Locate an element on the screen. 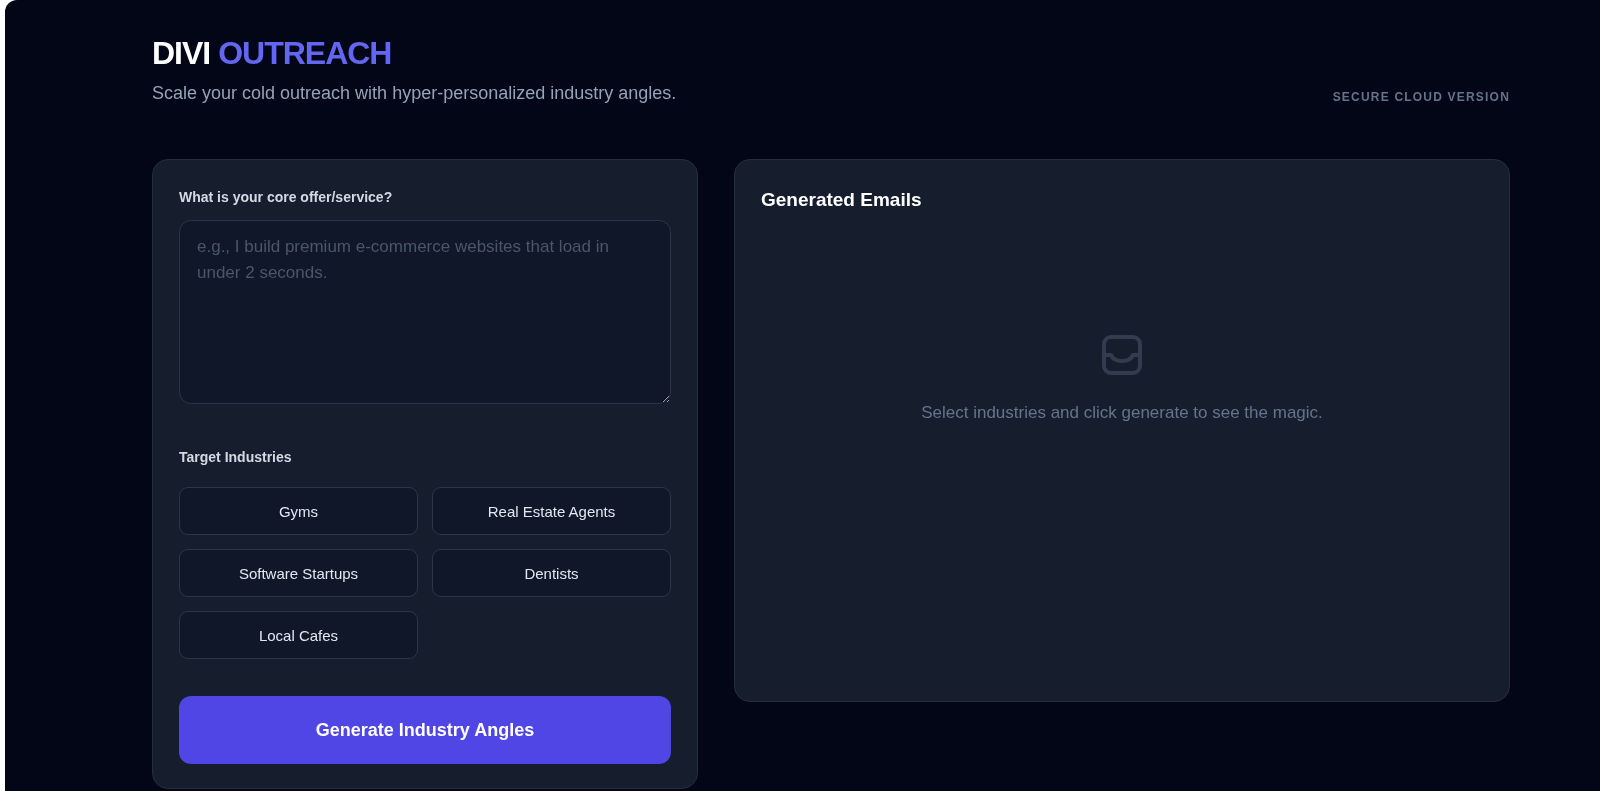 The width and height of the screenshot is (1600, 791). generate-button: Generate Industry Angles is located at coordinates (425, 730).